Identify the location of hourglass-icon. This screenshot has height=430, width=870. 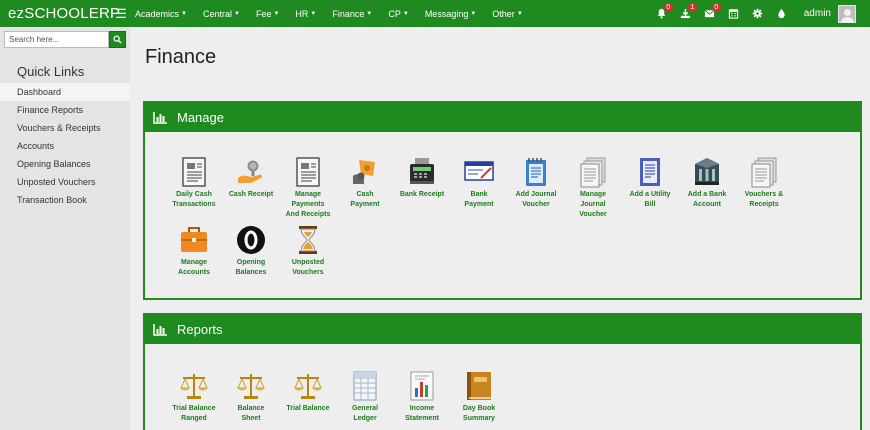
(308, 240).